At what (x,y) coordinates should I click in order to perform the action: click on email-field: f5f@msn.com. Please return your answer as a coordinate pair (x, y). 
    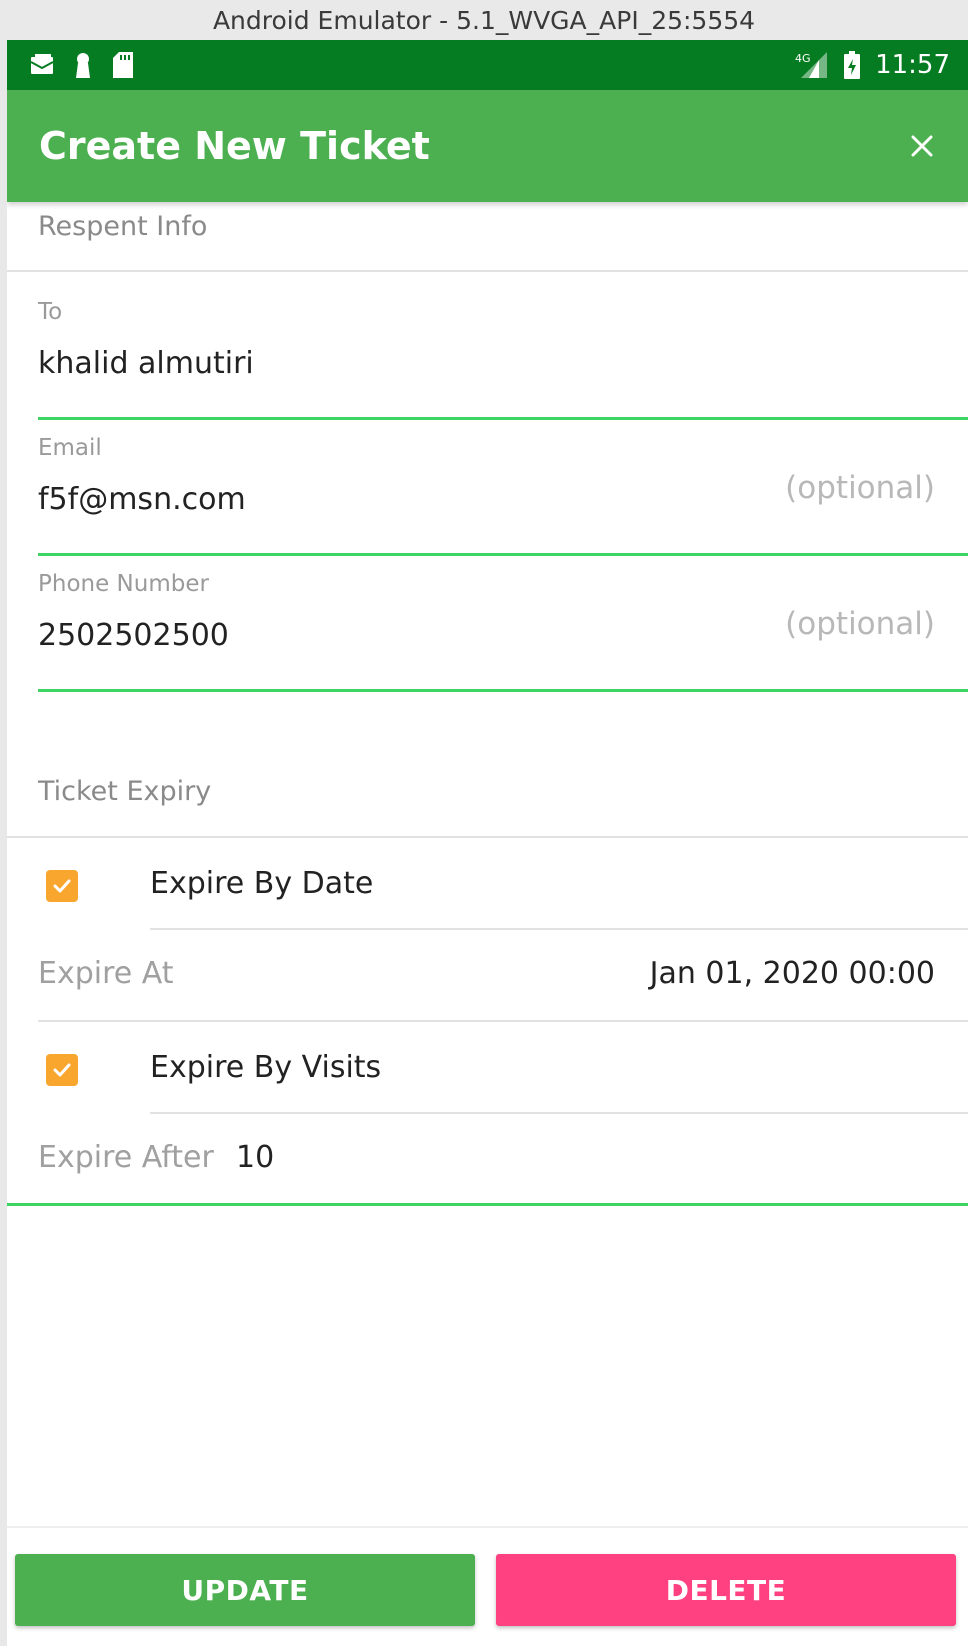
    Looking at the image, I should click on (388, 499).